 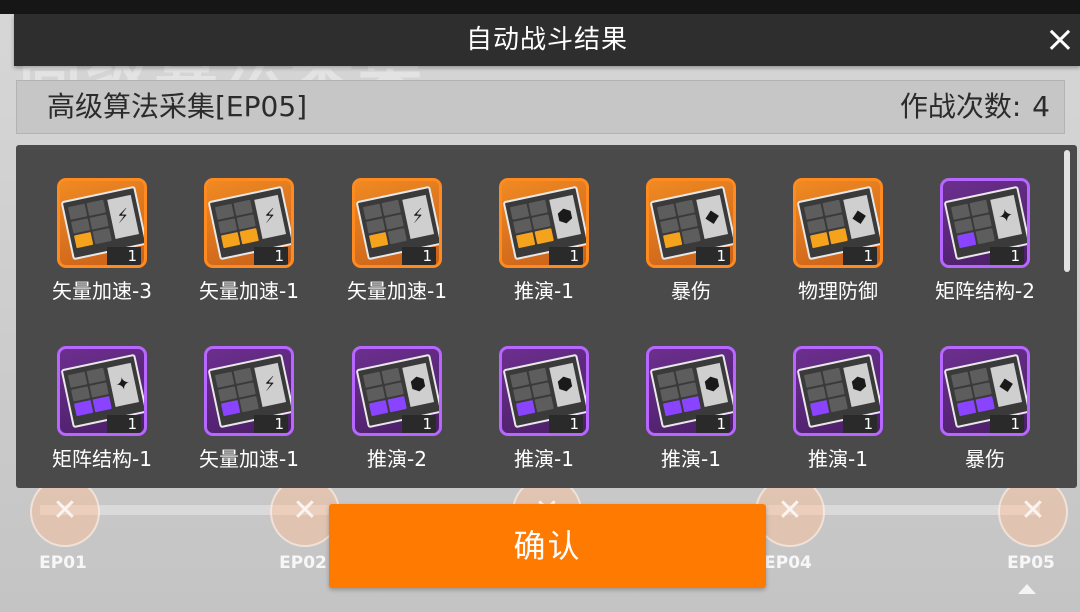 I want to click on top-status-strip, so click(x=540, y=7).